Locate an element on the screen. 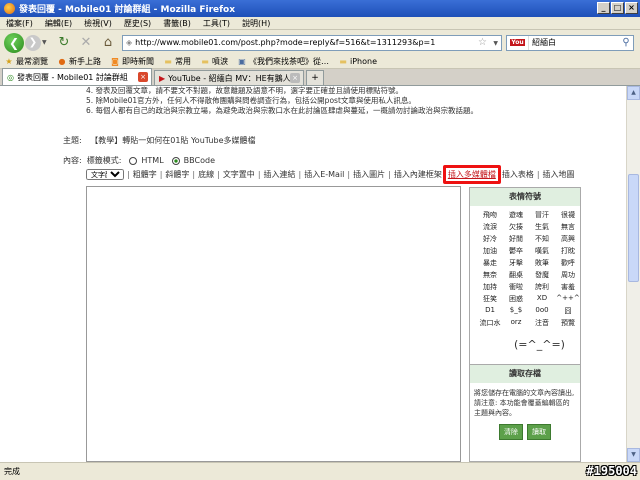  emote-item: 注音 is located at coordinates (542, 323).